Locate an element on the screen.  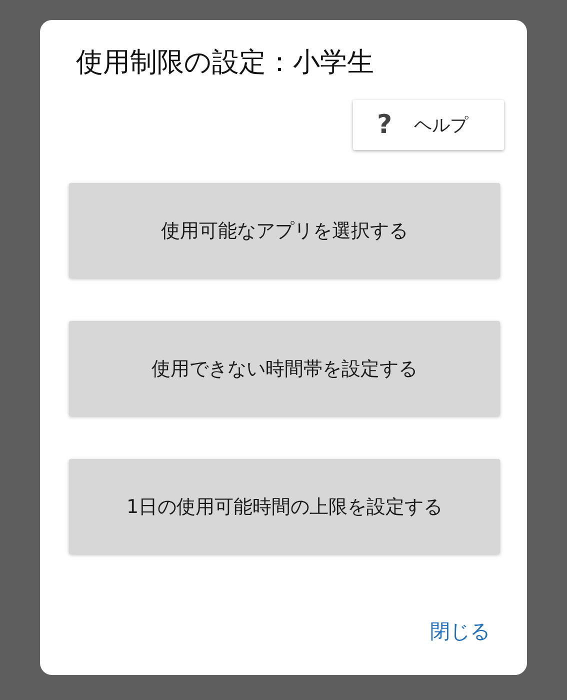
option-button: 使用可能なアプリを選択する is located at coordinates (284, 230).